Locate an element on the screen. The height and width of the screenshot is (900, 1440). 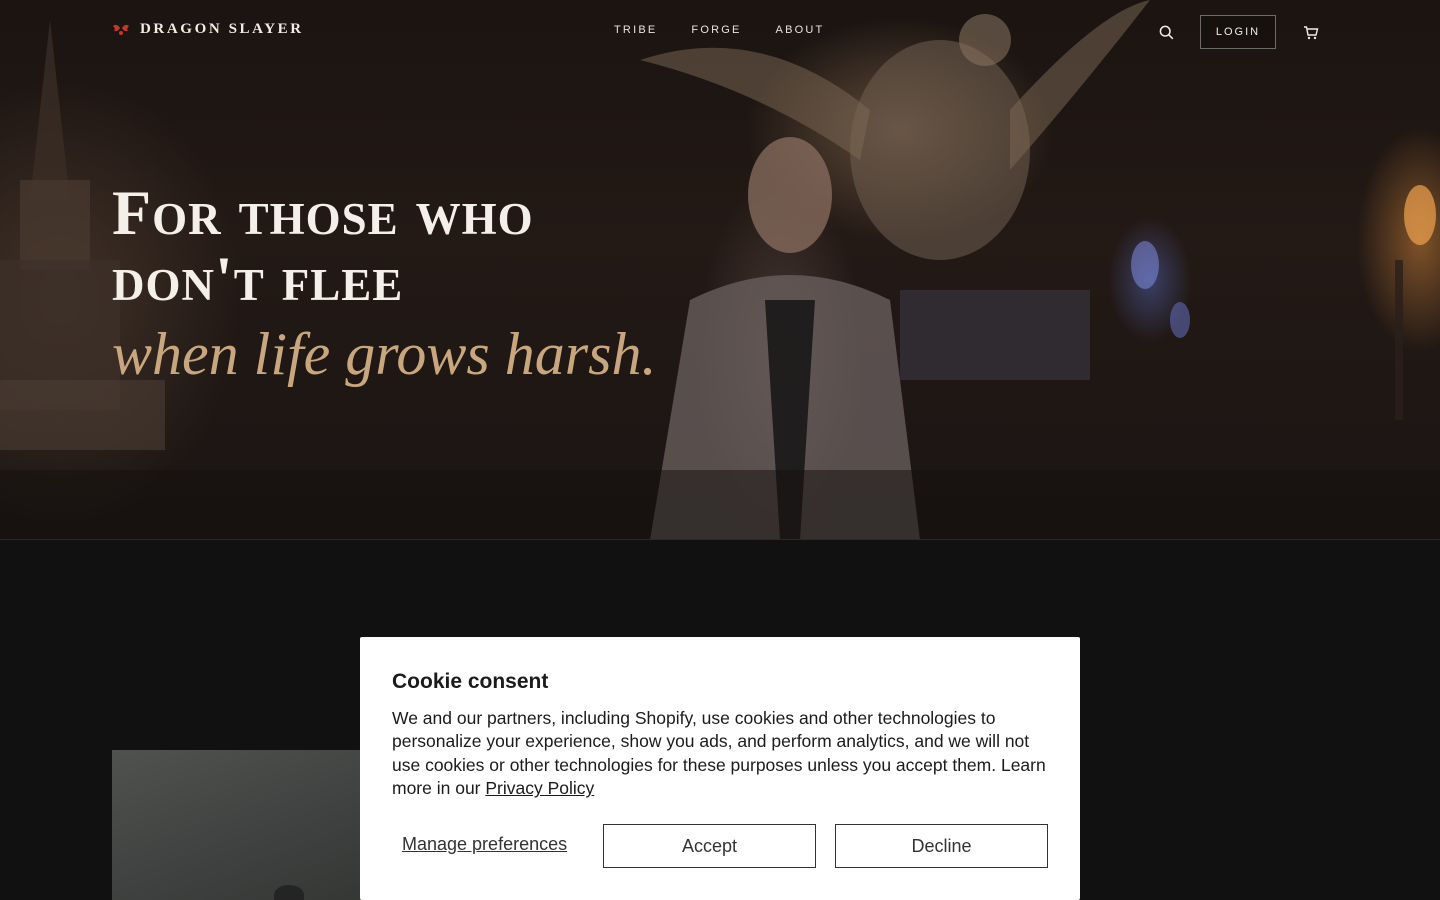
hero-headline: For those who don't flee is located at coordinates (422, 246).